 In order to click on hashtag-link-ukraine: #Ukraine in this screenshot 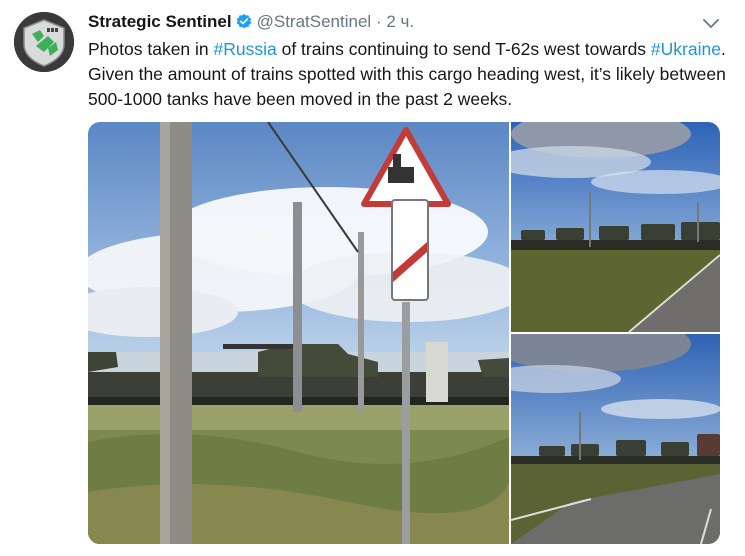, I will do `click(686, 49)`.